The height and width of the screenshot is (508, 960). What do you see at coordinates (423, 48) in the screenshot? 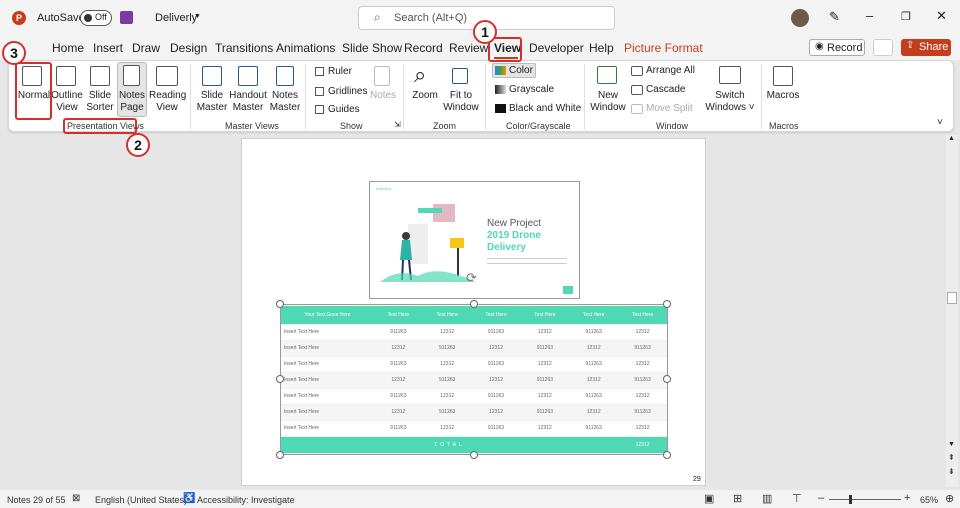
I see `tab-record: Record` at bounding box center [423, 48].